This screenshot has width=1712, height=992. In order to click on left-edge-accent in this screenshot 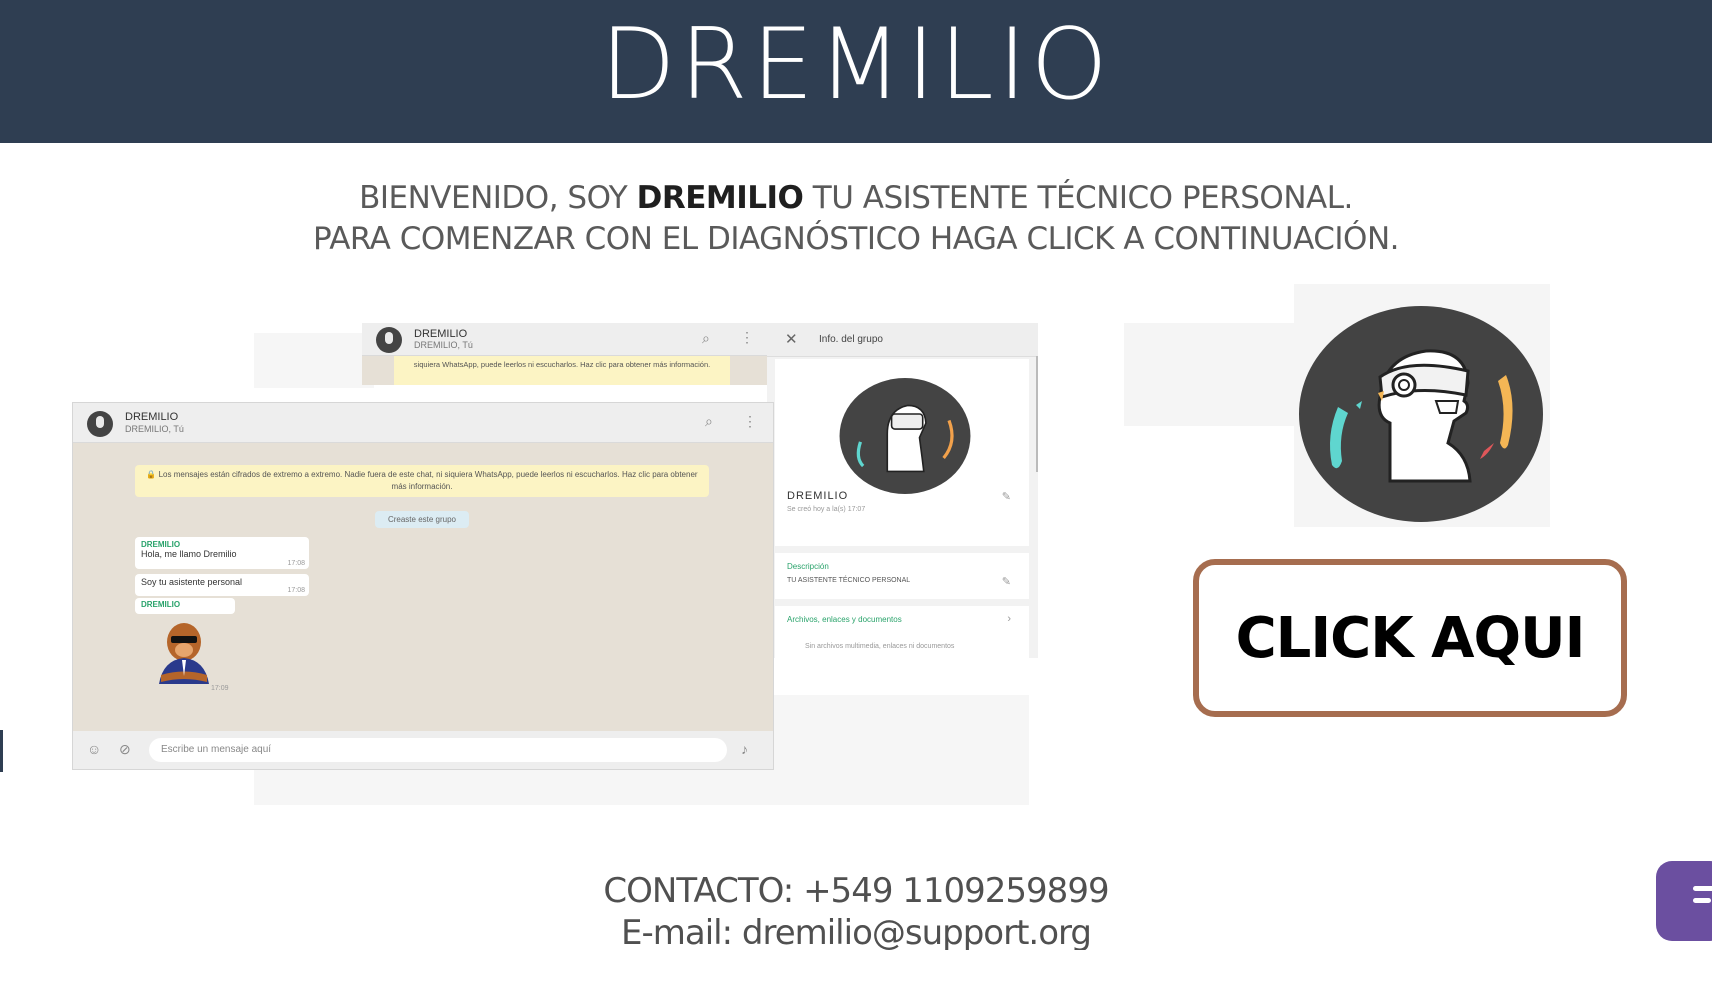, I will do `click(1, 751)`.